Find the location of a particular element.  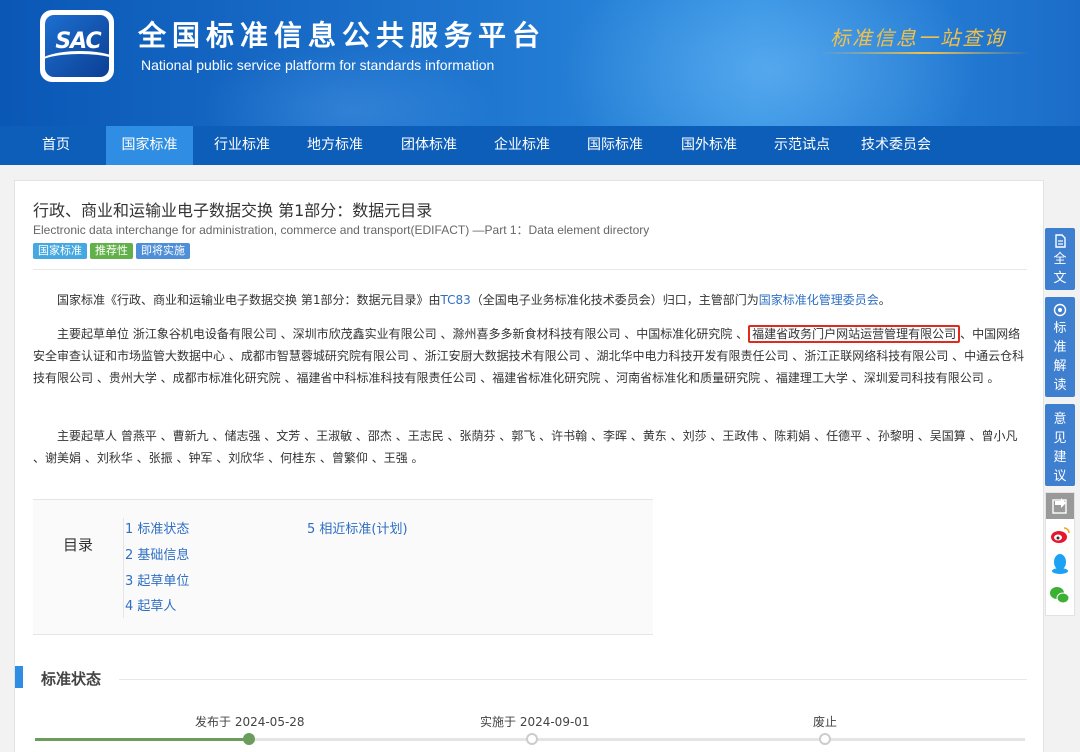

table-of-contents: 目录 1 标准状态 2 基础信息 3 起草单位 4 起草人 5 相近标准(计划) is located at coordinates (343, 567).